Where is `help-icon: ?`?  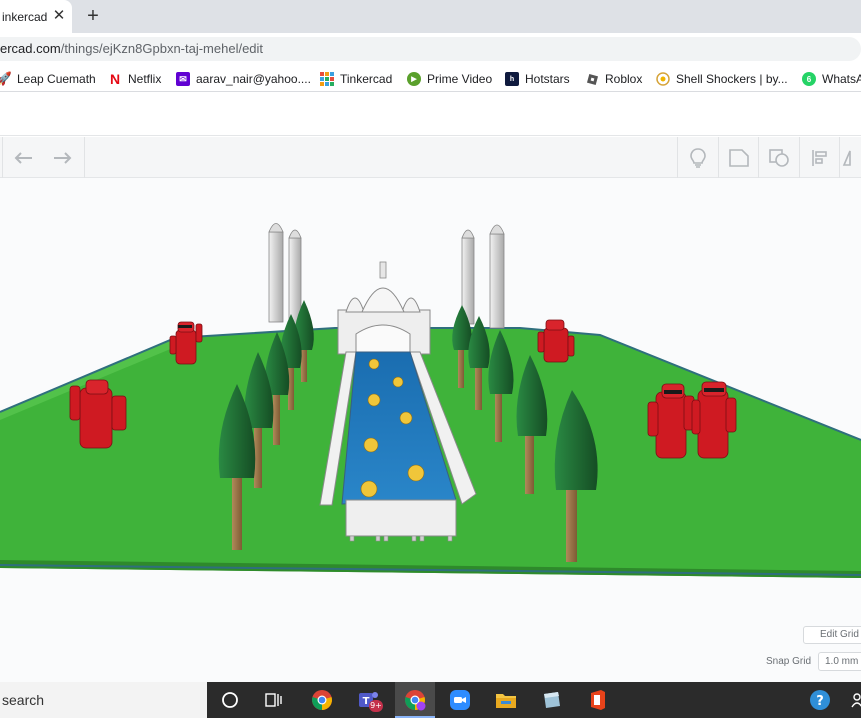 help-icon: ? is located at coordinates (820, 700).